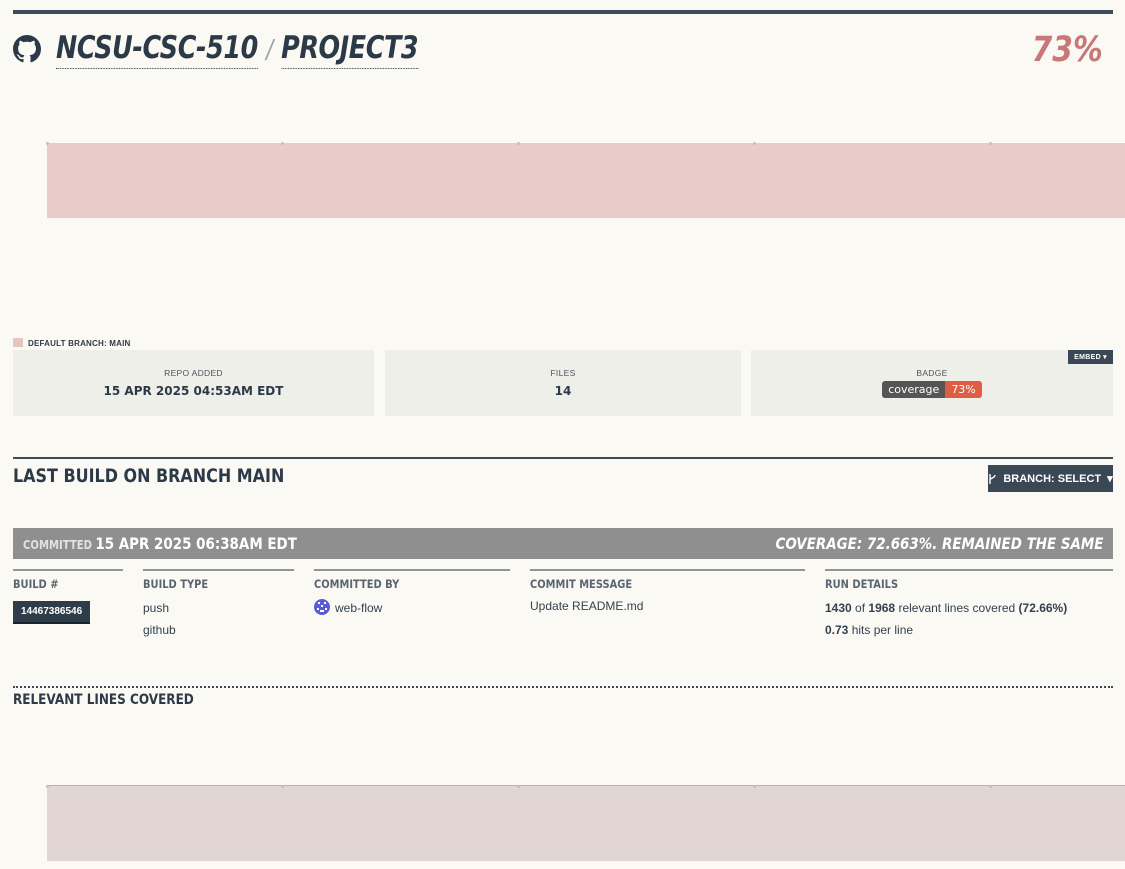 The height and width of the screenshot is (869, 1125). I want to click on lines-percent: (72.66%), so click(1043, 608).